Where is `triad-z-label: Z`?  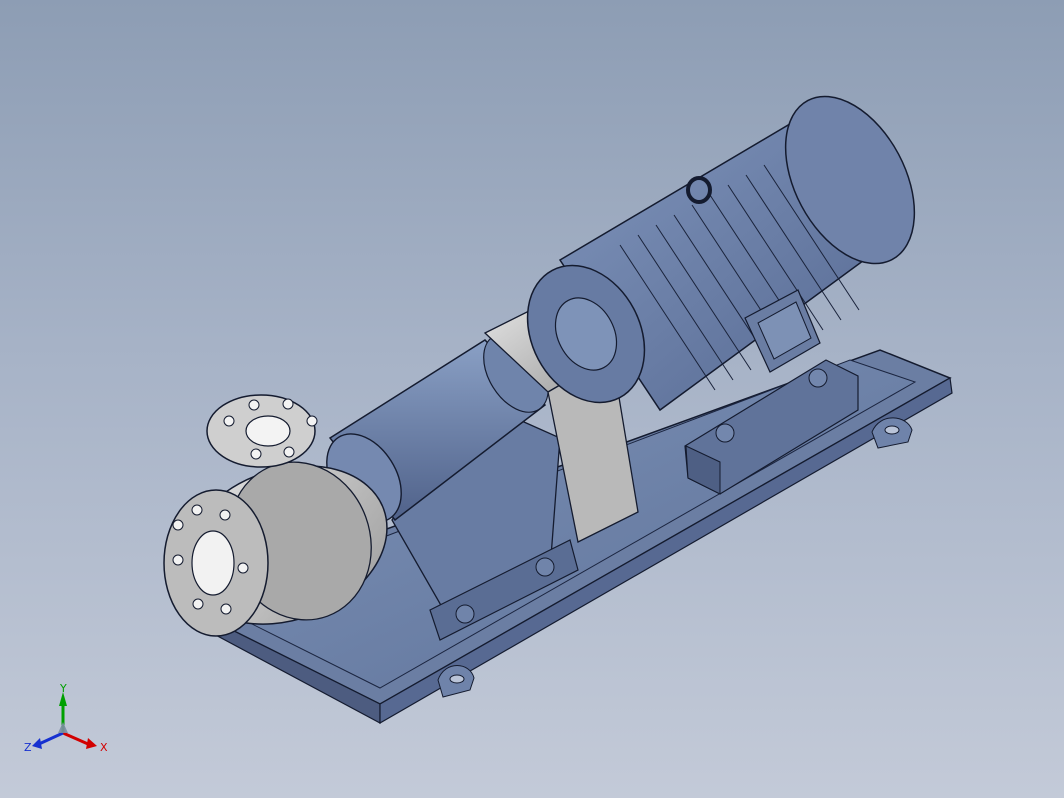 triad-z-label: Z is located at coordinates (28, 747).